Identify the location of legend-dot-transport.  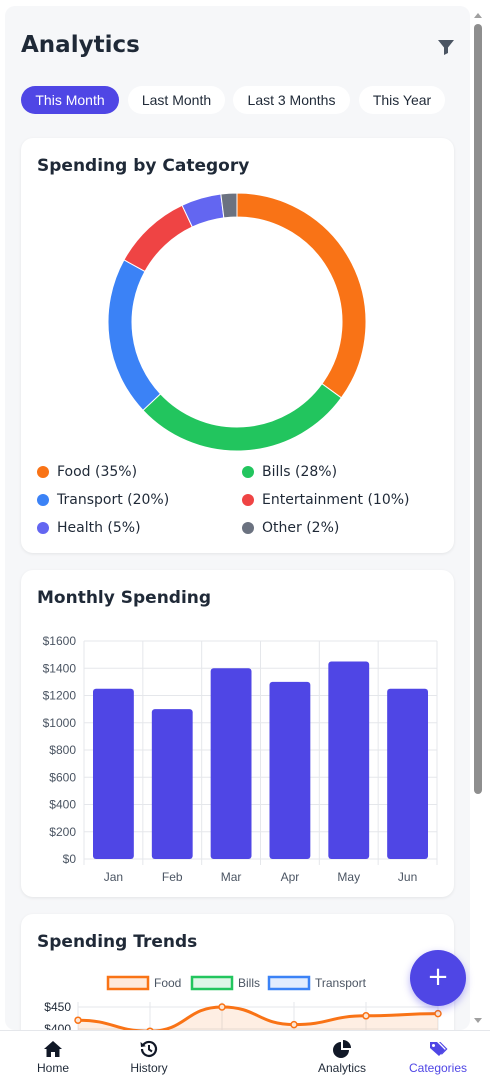
(43, 500).